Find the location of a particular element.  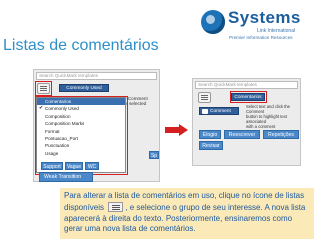

wc-button: WC is located at coordinates (92, 166).